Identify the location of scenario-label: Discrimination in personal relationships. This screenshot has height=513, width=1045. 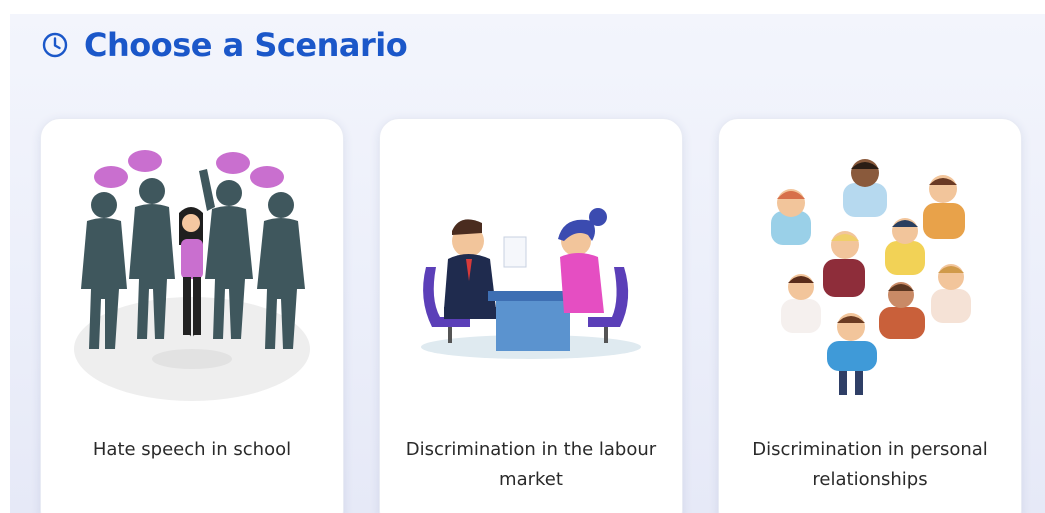
(870, 464).